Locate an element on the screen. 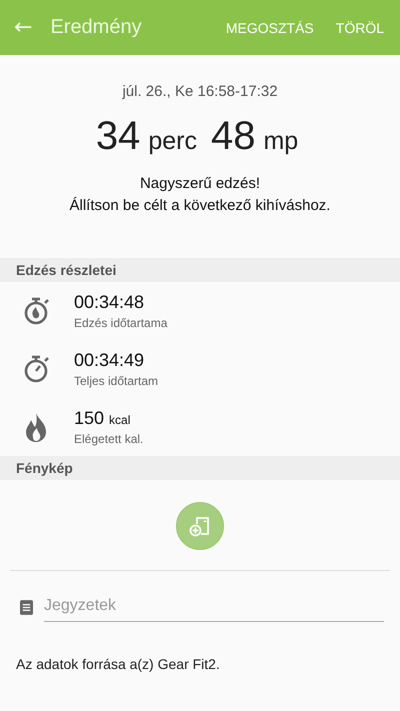 Image resolution: width=400 pixels, height=711 pixels. stat-label: Teljes időtartam is located at coordinates (116, 381).